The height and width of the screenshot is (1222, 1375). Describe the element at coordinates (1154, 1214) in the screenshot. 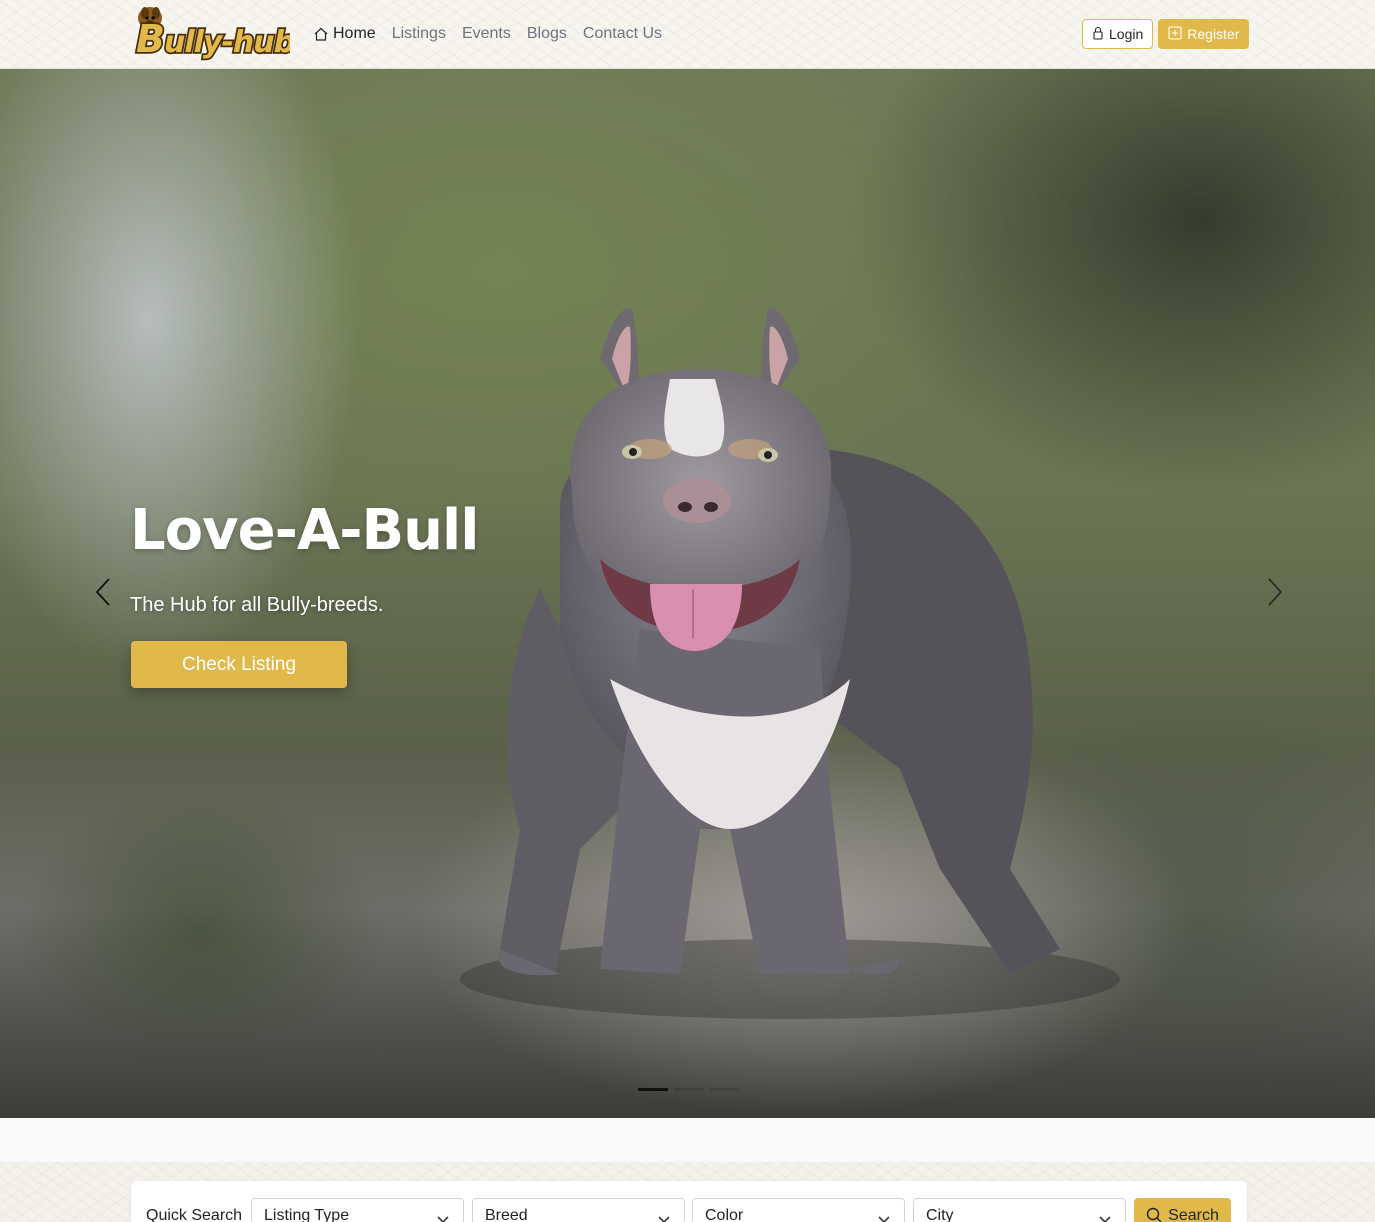

I see `search-icon` at that location.